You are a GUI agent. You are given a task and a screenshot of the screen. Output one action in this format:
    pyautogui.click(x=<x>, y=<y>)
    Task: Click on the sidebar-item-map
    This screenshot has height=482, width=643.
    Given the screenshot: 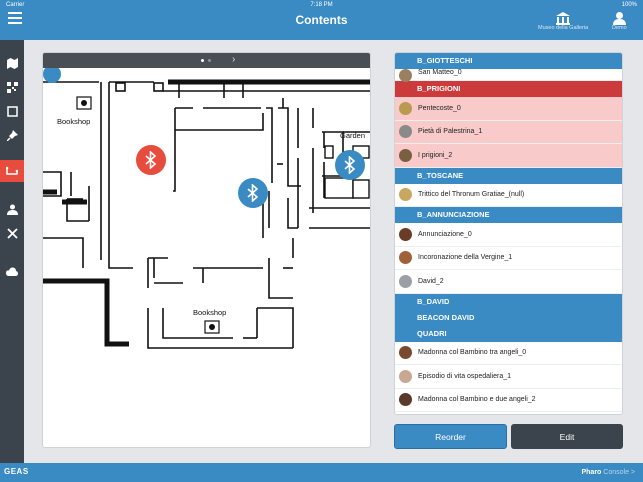 What is the action you would take?
    pyautogui.click(x=12, y=63)
    